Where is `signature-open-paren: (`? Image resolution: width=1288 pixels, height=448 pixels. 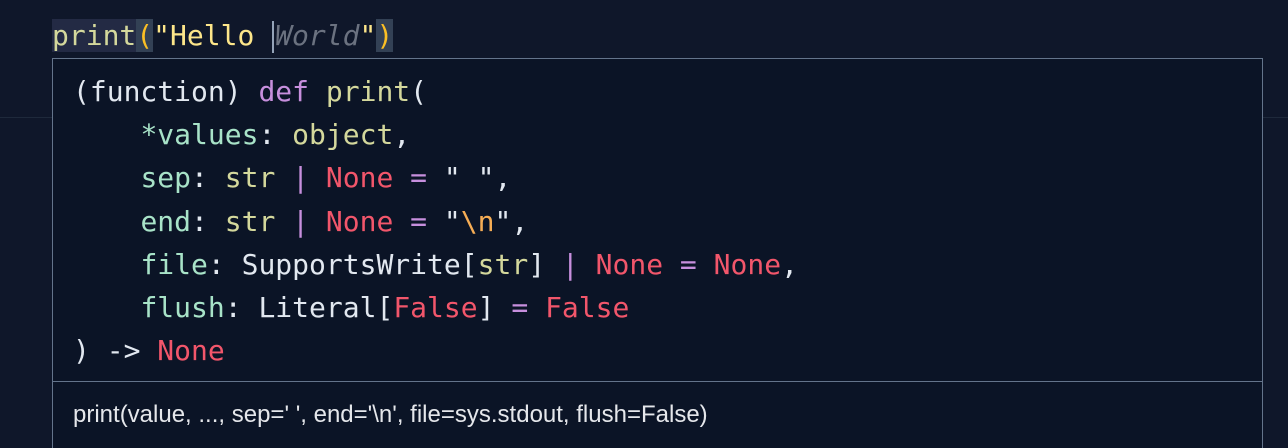 signature-open-paren: ( is located at coordinates (419, 91).